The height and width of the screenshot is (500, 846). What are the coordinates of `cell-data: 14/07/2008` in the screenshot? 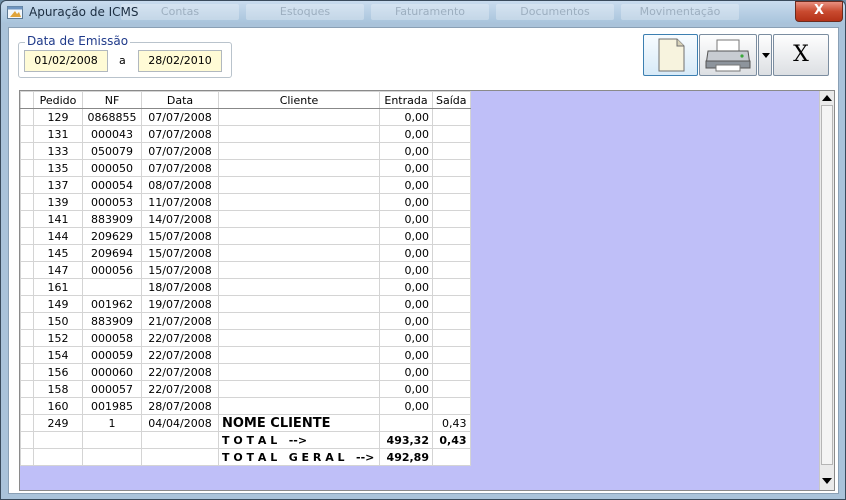 It's located at (180, 219).